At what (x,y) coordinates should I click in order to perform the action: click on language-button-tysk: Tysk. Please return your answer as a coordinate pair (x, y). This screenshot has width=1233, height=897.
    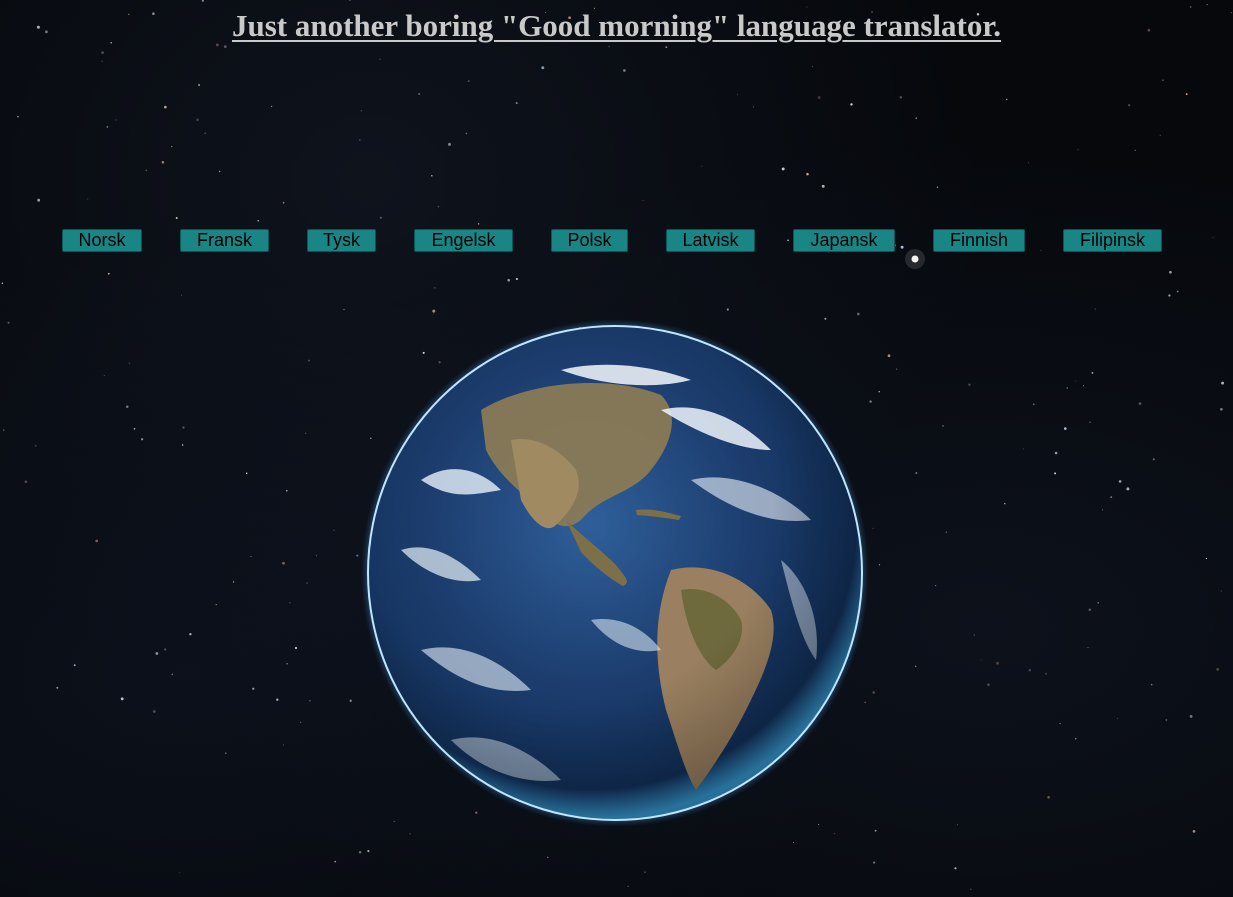
    Looking at the image, I should click on (341, 240).